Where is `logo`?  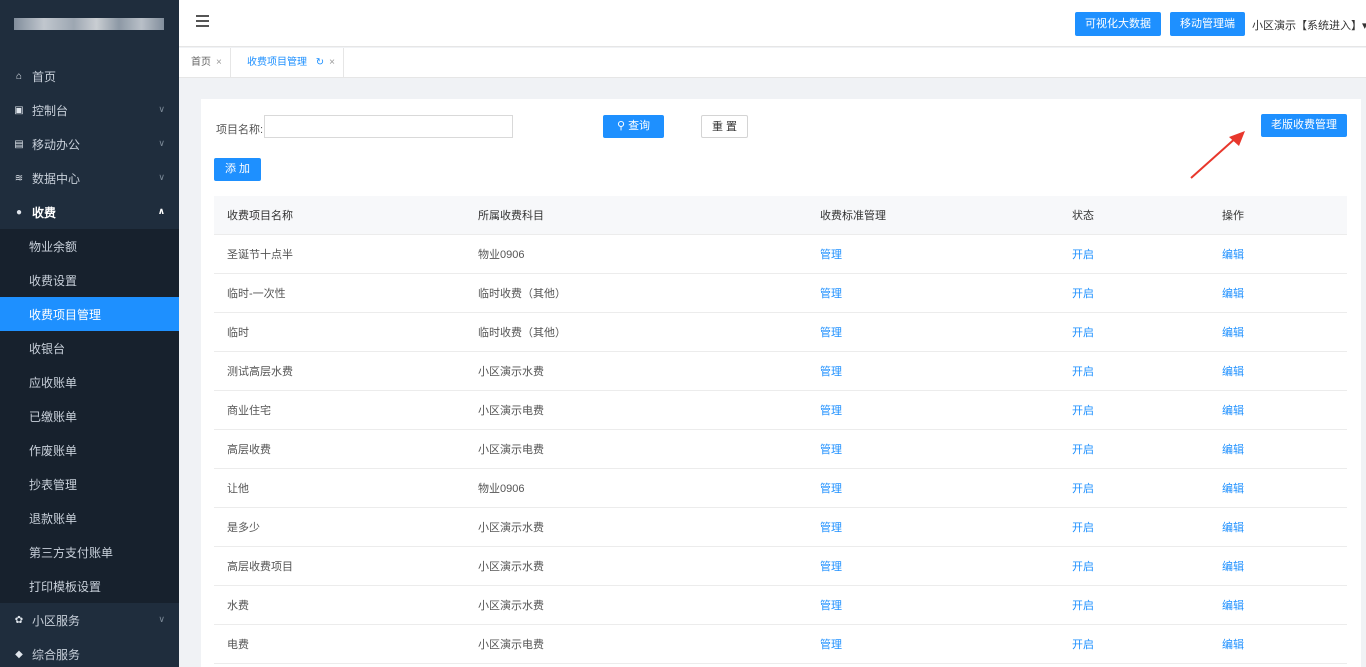
logo is located at coordinates (89, 23).